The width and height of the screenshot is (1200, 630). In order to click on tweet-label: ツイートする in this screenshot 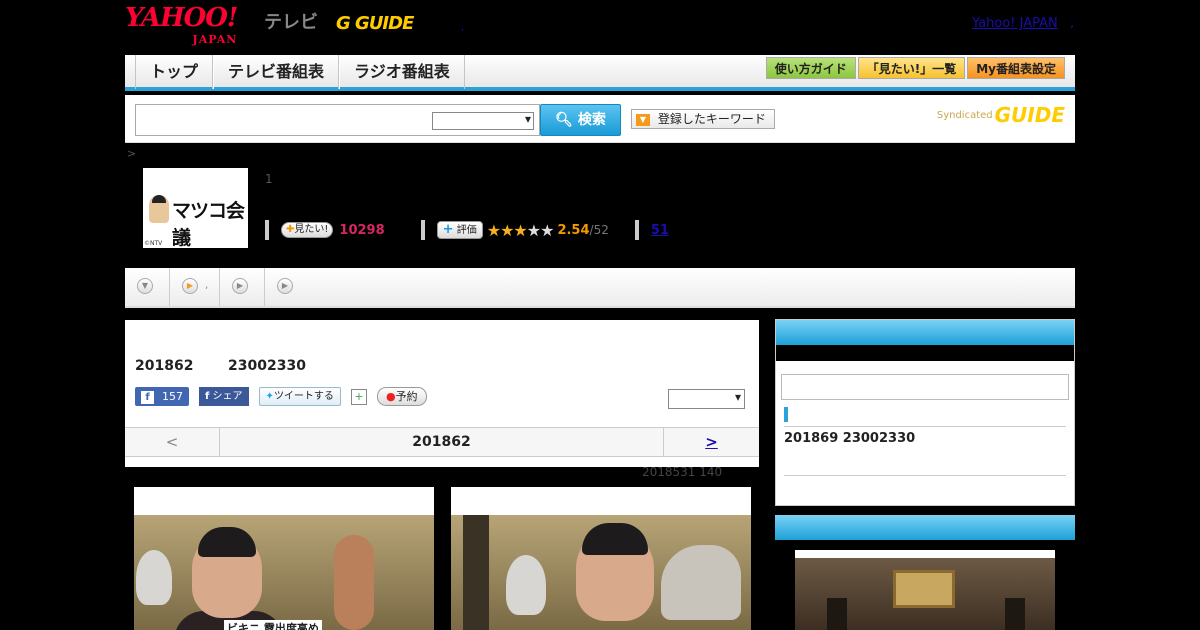, I will do `click(303, 396)`.